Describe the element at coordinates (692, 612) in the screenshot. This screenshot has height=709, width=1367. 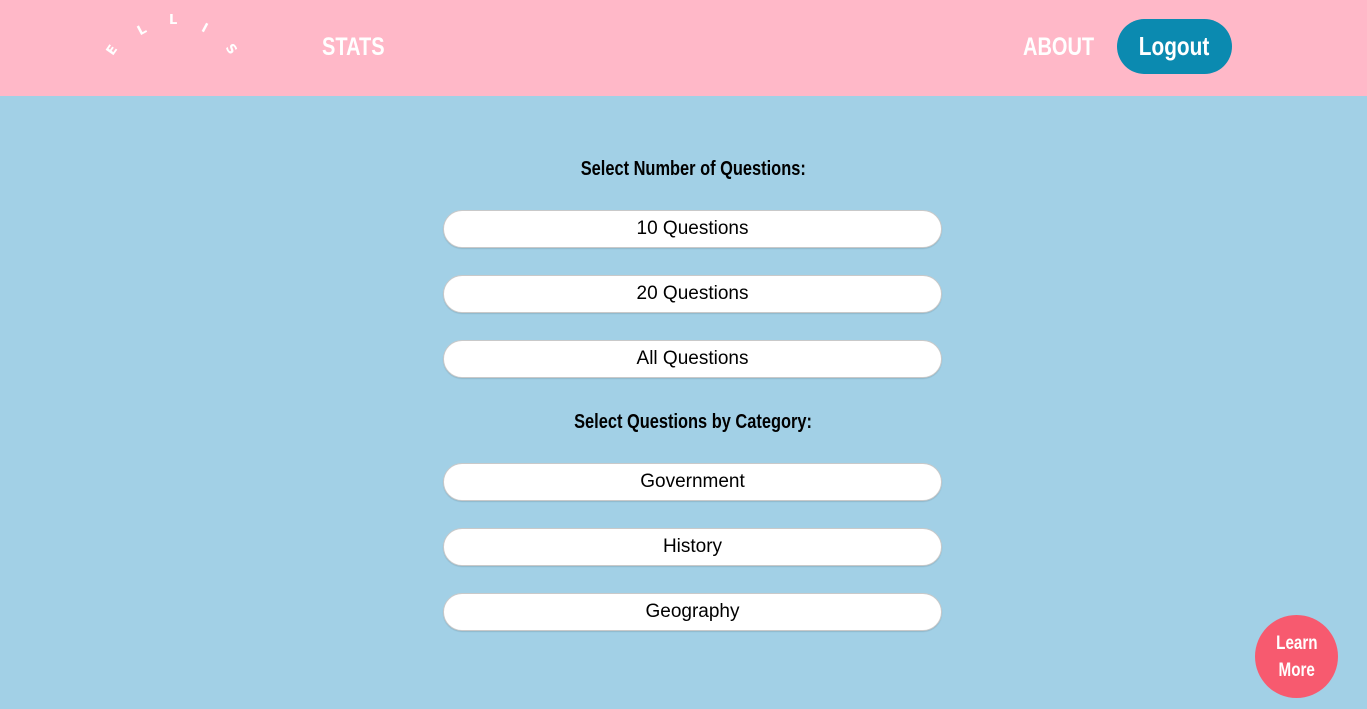
I see `category-geography-button: Geography` at that location.